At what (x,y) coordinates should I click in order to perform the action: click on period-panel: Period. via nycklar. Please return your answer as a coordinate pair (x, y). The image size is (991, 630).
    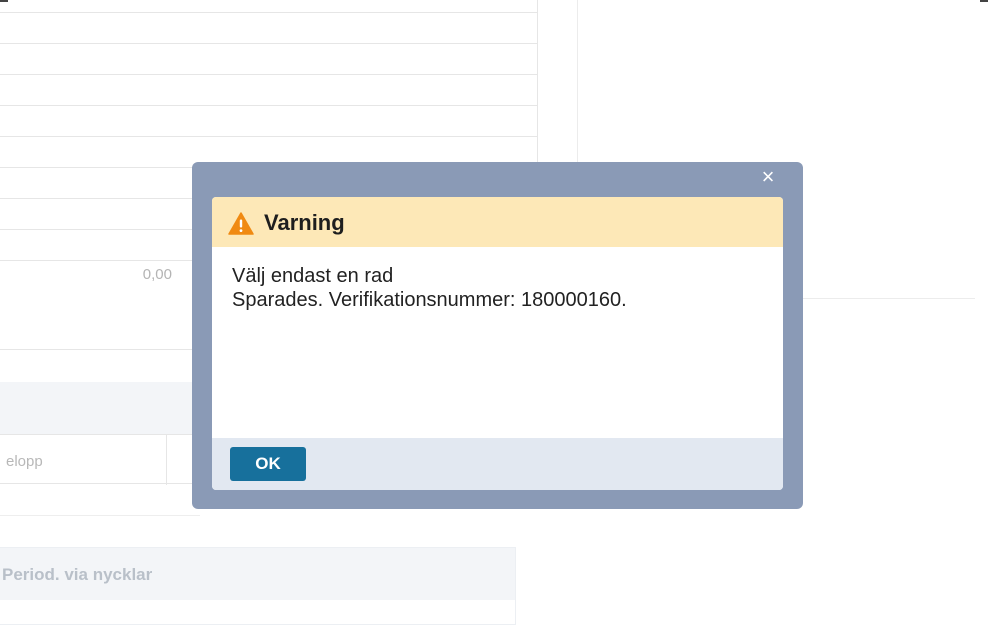
    Looking at the image, I should click on (258, 586).